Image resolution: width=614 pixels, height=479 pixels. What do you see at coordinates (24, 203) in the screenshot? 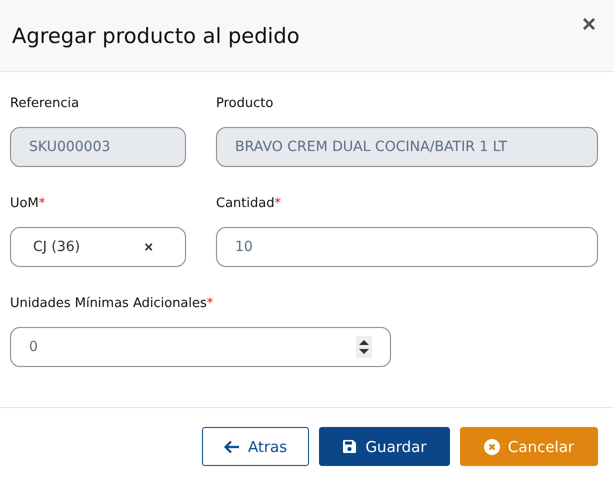
I see `field-label: UoM` at bounding box center [24, 203].